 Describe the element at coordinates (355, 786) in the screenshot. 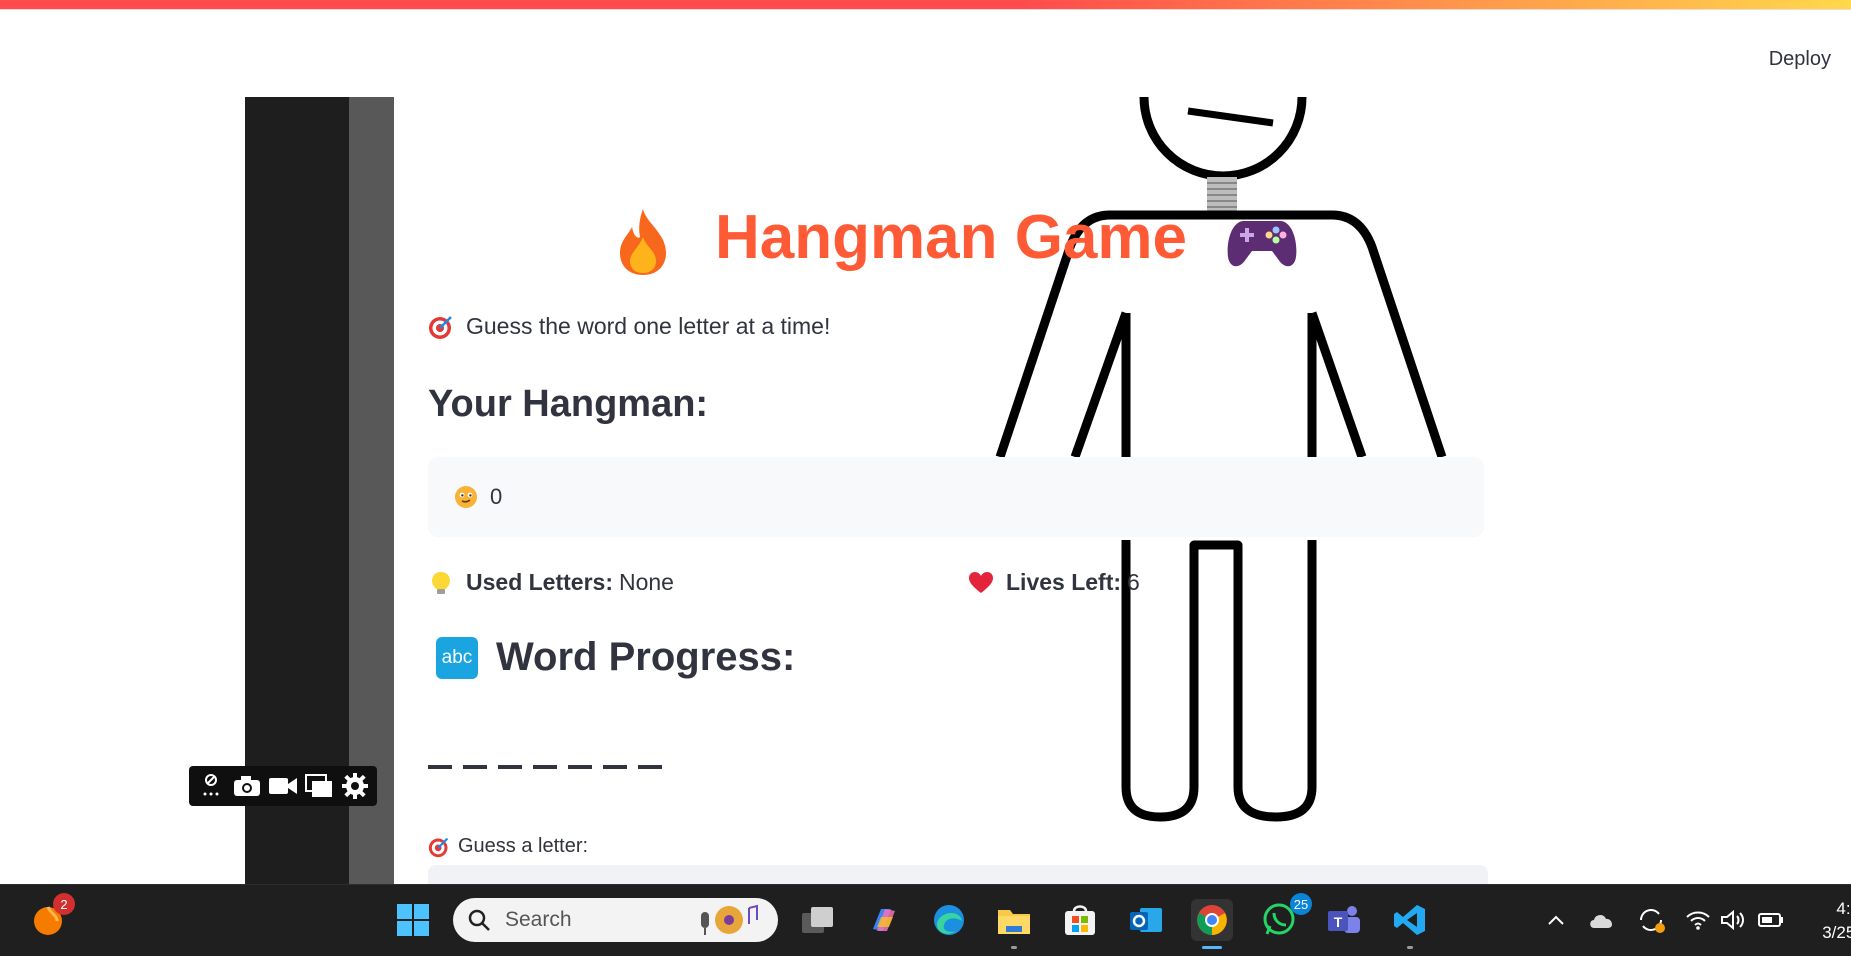

I see `settings-gear-icon` at that location.